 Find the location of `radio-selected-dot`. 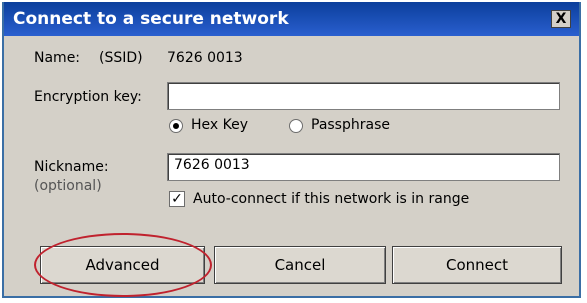

radio-selected-dot is located at coordinates (176, 126).